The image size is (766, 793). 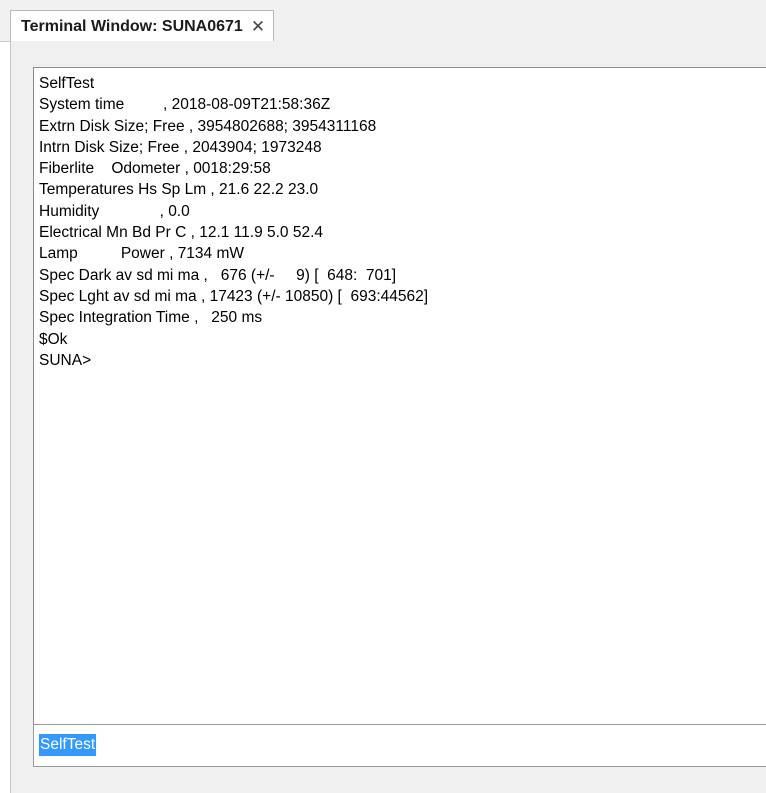 I want to click on command-input-container: SelfTest, so click(x=399, y=745).